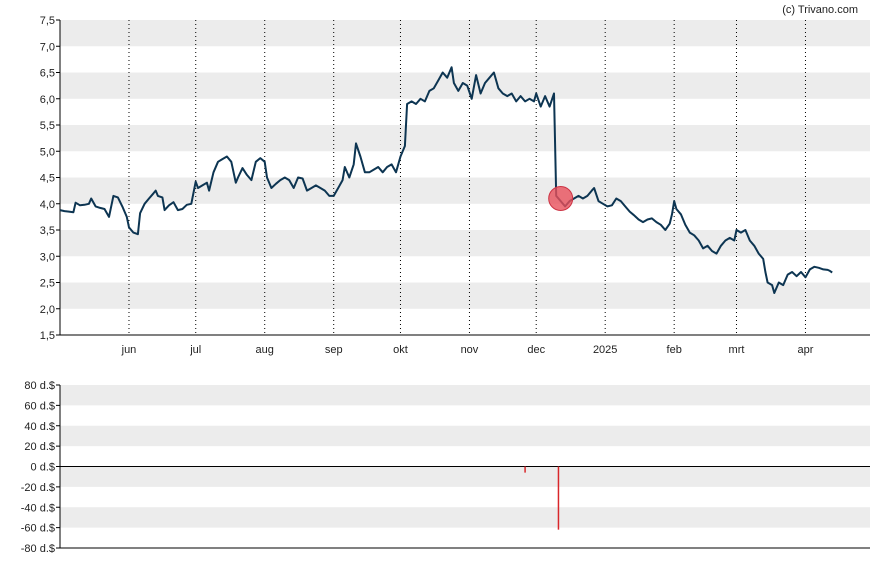  What do you see at coordinates (38, 529) in the screenshot?
I see `y2-tick-label: -60 d.$` at bounding box center [38, 529].